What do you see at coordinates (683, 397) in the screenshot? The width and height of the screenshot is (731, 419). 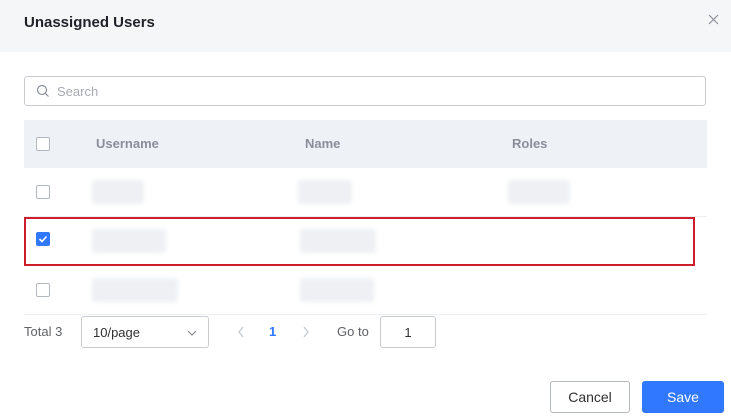 I see `save-button: Save` at bounding box center [683, 397].